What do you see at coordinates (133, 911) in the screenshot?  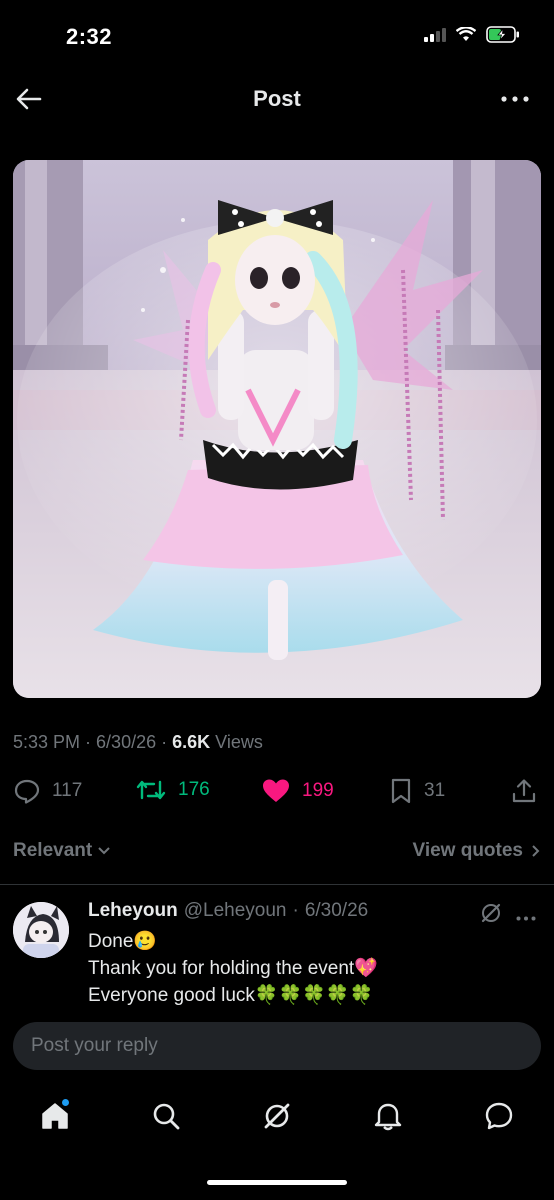 I see `reply-author-name: Leheyoun` at bounding box center [133, 911].